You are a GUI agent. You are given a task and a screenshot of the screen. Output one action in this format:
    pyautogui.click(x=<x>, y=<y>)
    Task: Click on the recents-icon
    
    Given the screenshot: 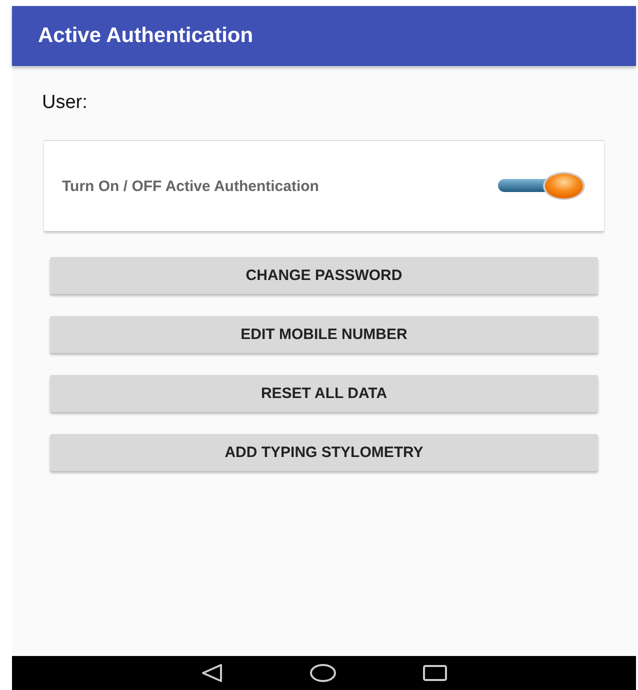 What is the action you would take?
    pyautogui.click(x=435, y=673)
    